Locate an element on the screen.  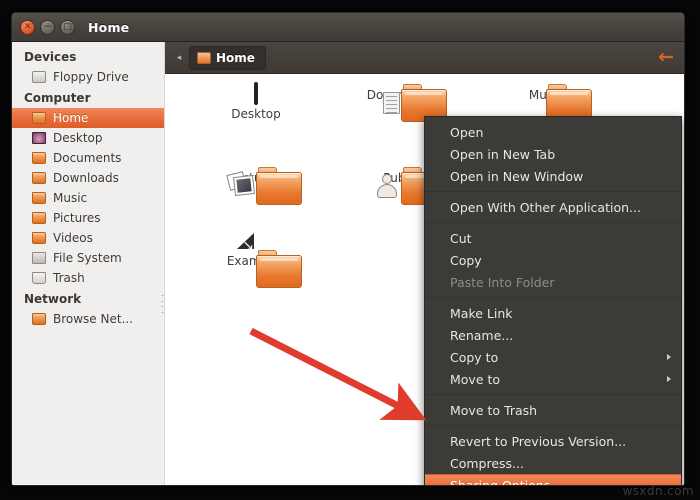
breadcrumb-home-label: Home is located at coordinates (235, 57).